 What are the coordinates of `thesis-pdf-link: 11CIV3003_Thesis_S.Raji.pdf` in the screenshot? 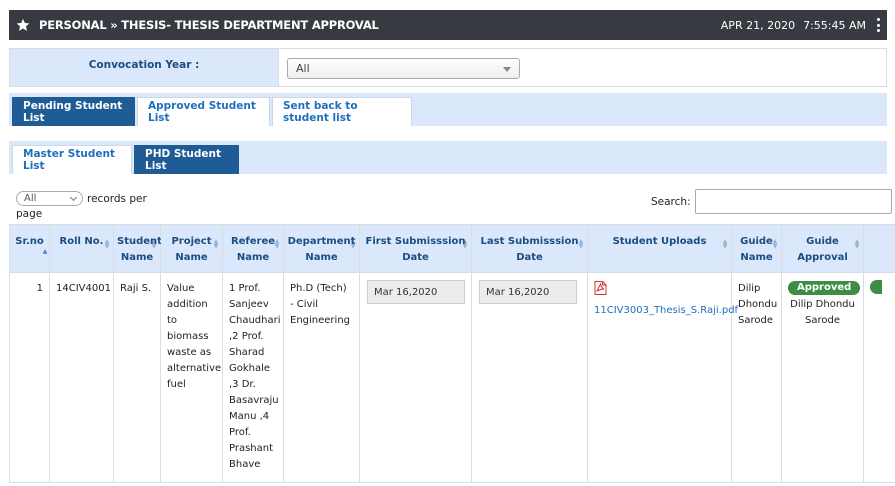 It's located at (666, 311).